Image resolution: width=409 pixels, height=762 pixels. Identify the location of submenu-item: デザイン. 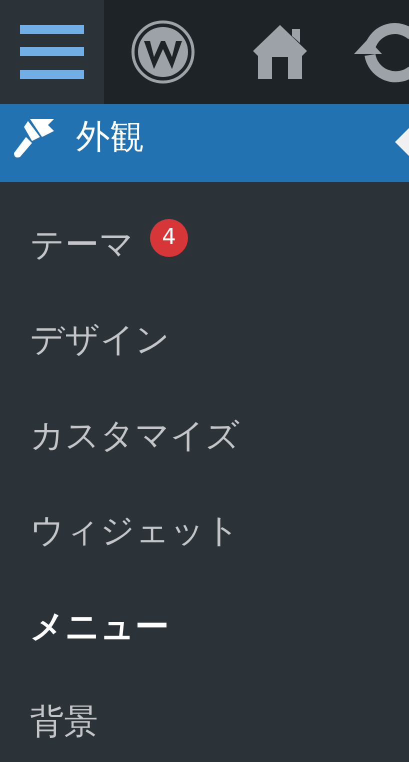
(204, 340).